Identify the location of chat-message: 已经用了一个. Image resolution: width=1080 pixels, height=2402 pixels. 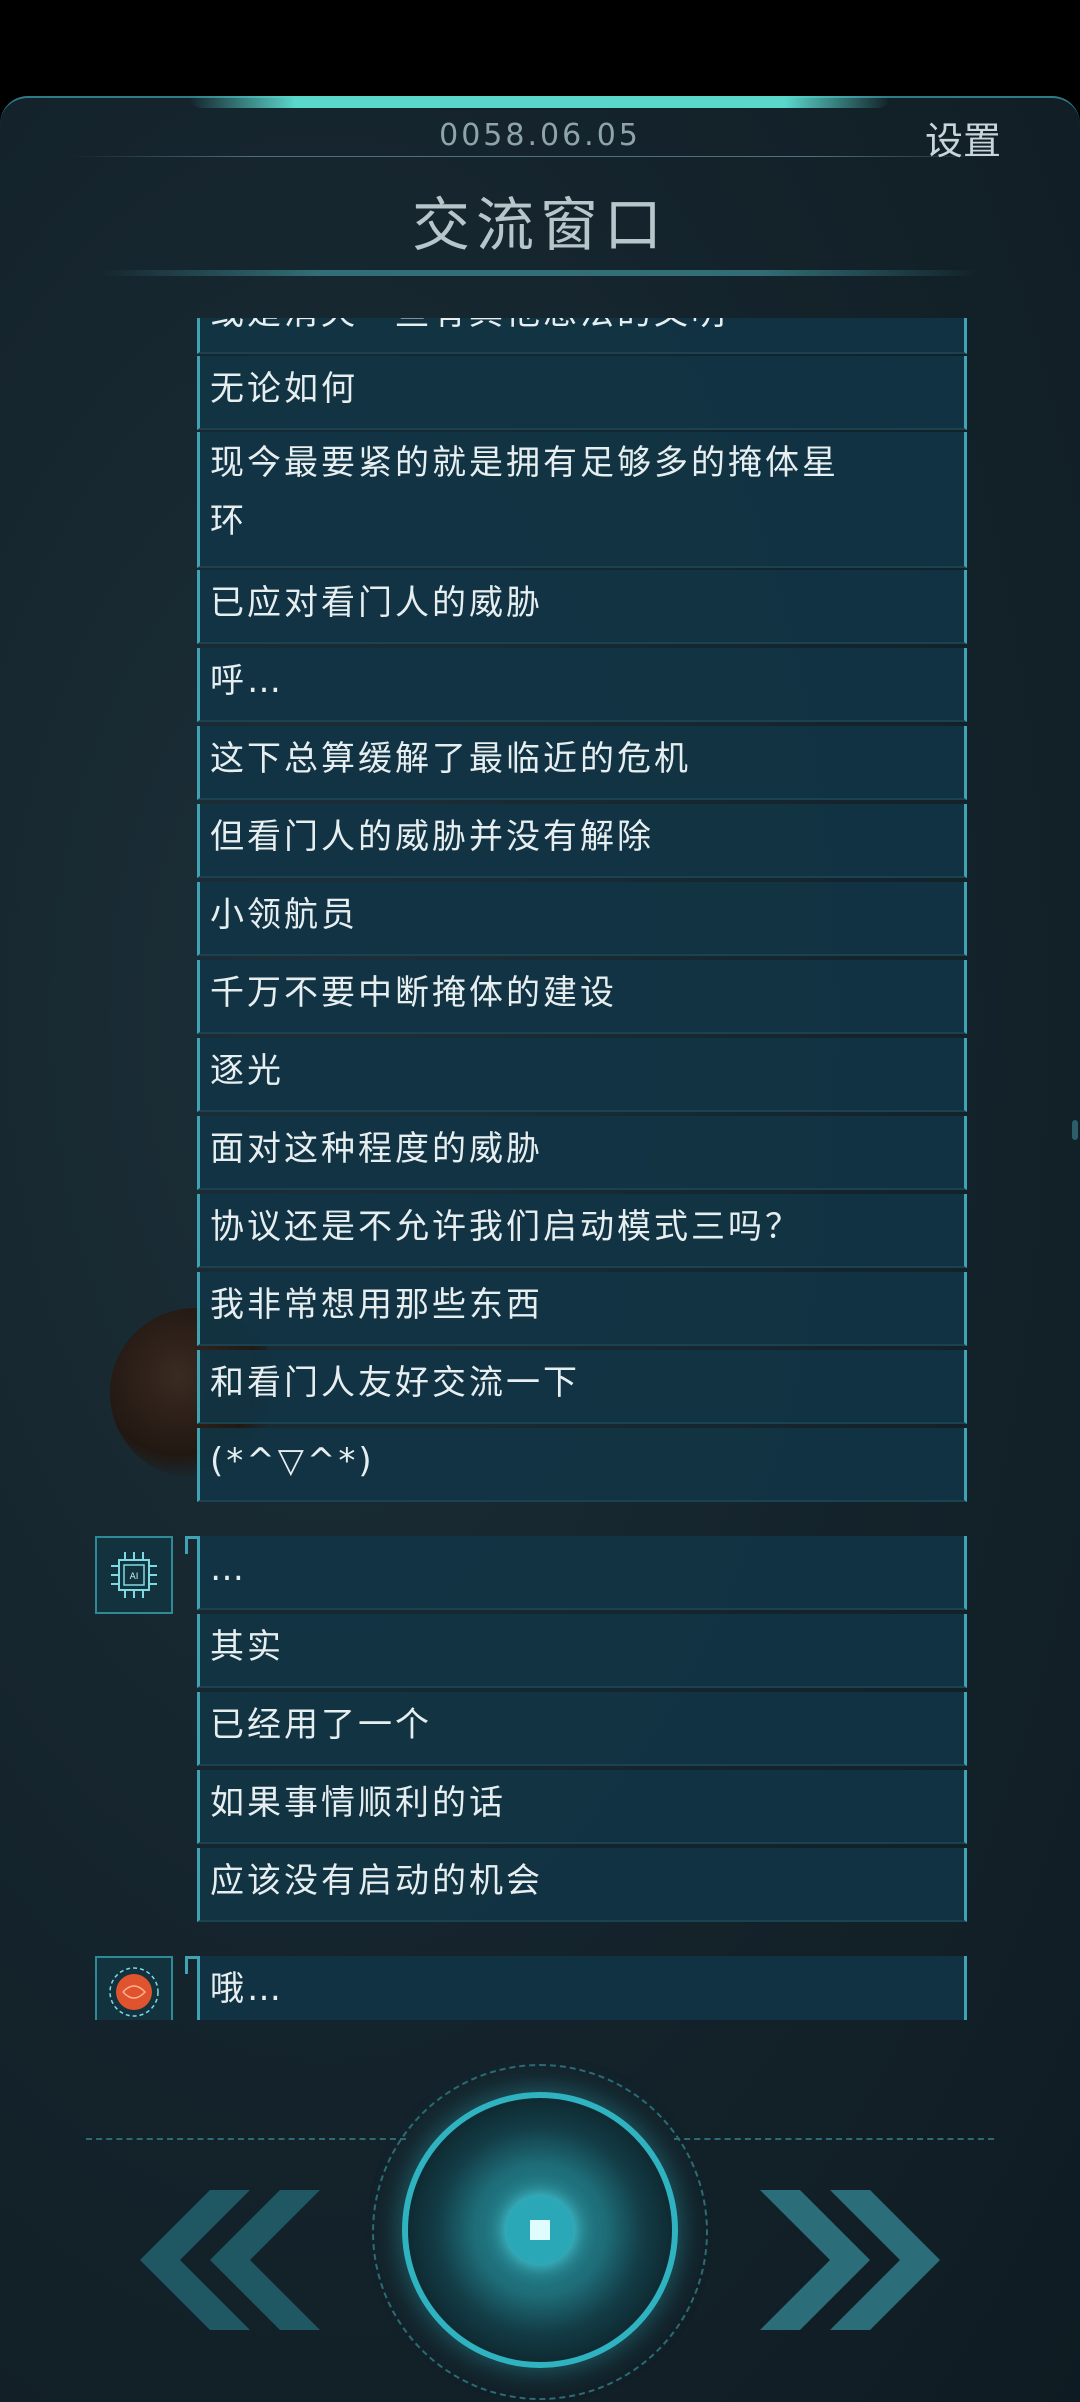
(582, 1729).